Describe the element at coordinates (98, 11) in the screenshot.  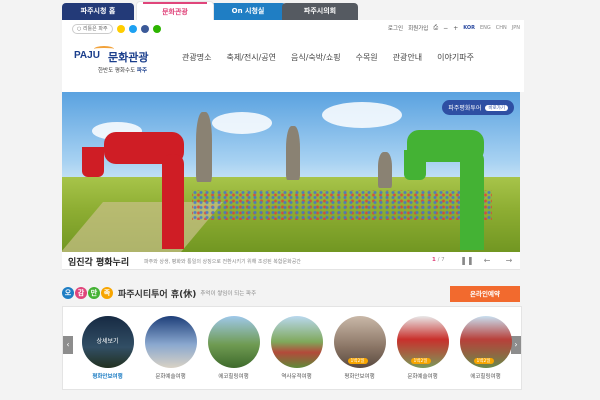
I see `tab-city-home: 파주시청 홈` at that location.